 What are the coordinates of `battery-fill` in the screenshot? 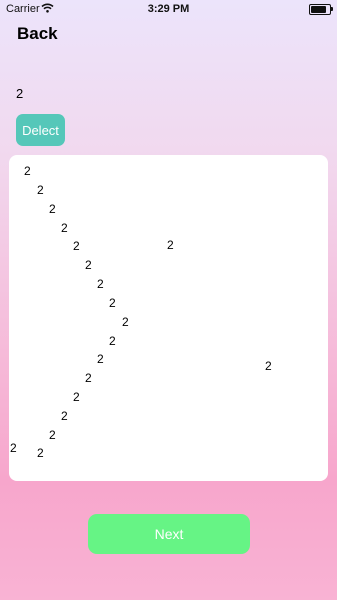 It's located at (319, 9).